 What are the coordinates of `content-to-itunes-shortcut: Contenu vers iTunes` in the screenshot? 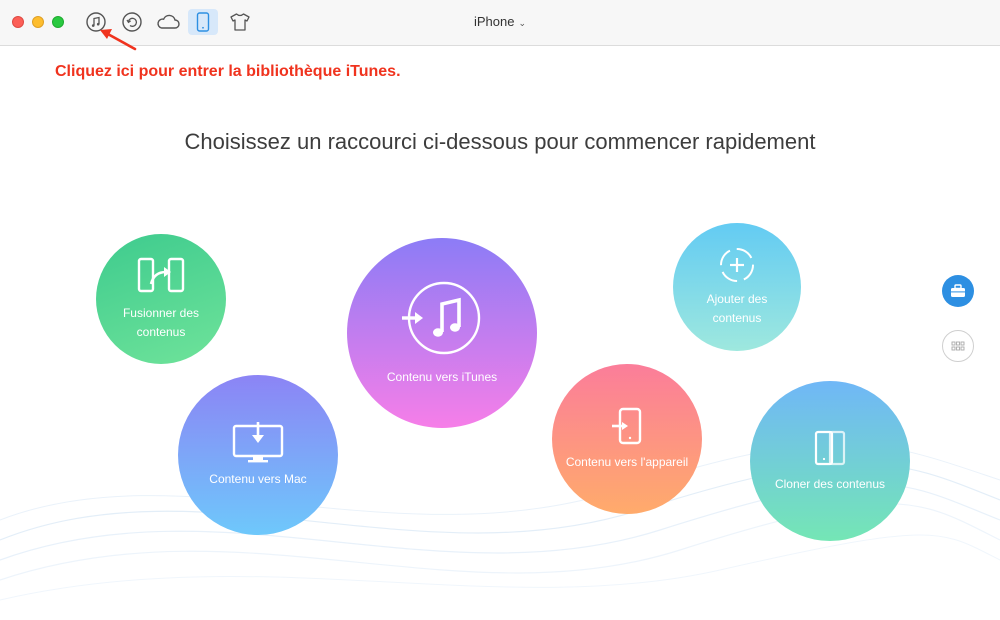 It's located at (442, 333).